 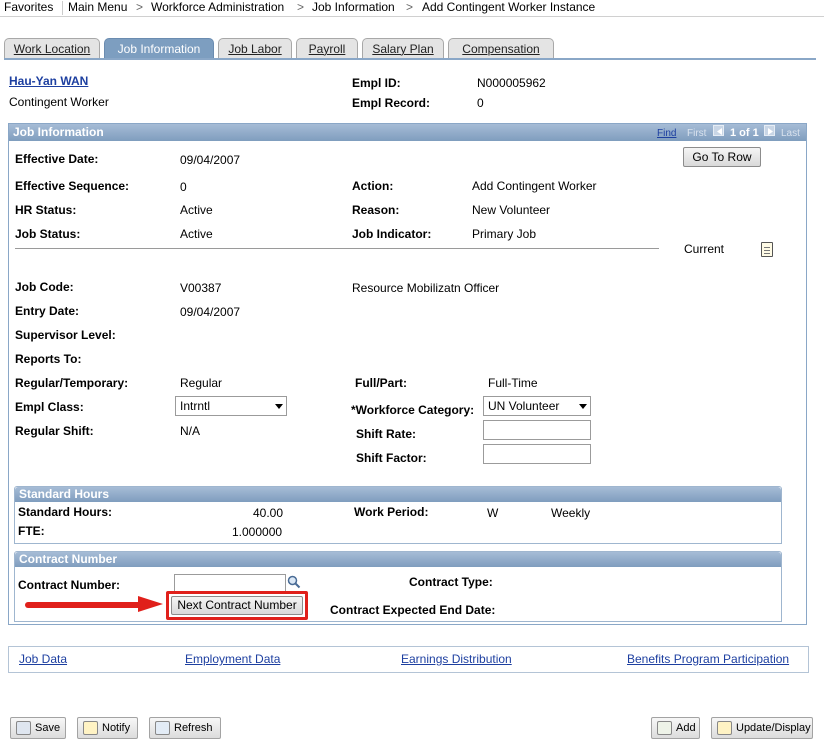 What do you see at coordinates (43, 659) in the screenshot?
I see `job-data-link: Job Data` at bounding box center [43, 659].